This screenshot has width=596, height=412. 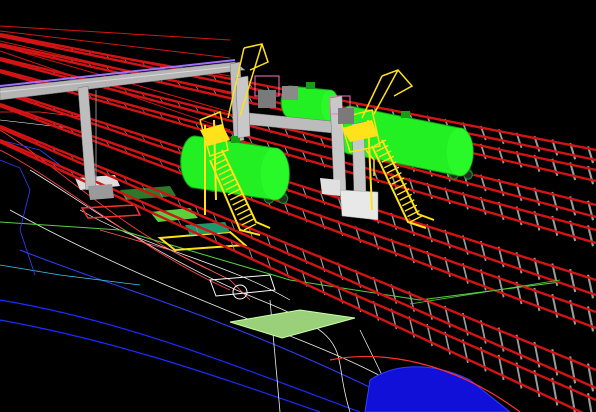 What do you see at coordinates (437, 389) in the screenshot?
I see `pond-area` at bounding box center [437, 389].